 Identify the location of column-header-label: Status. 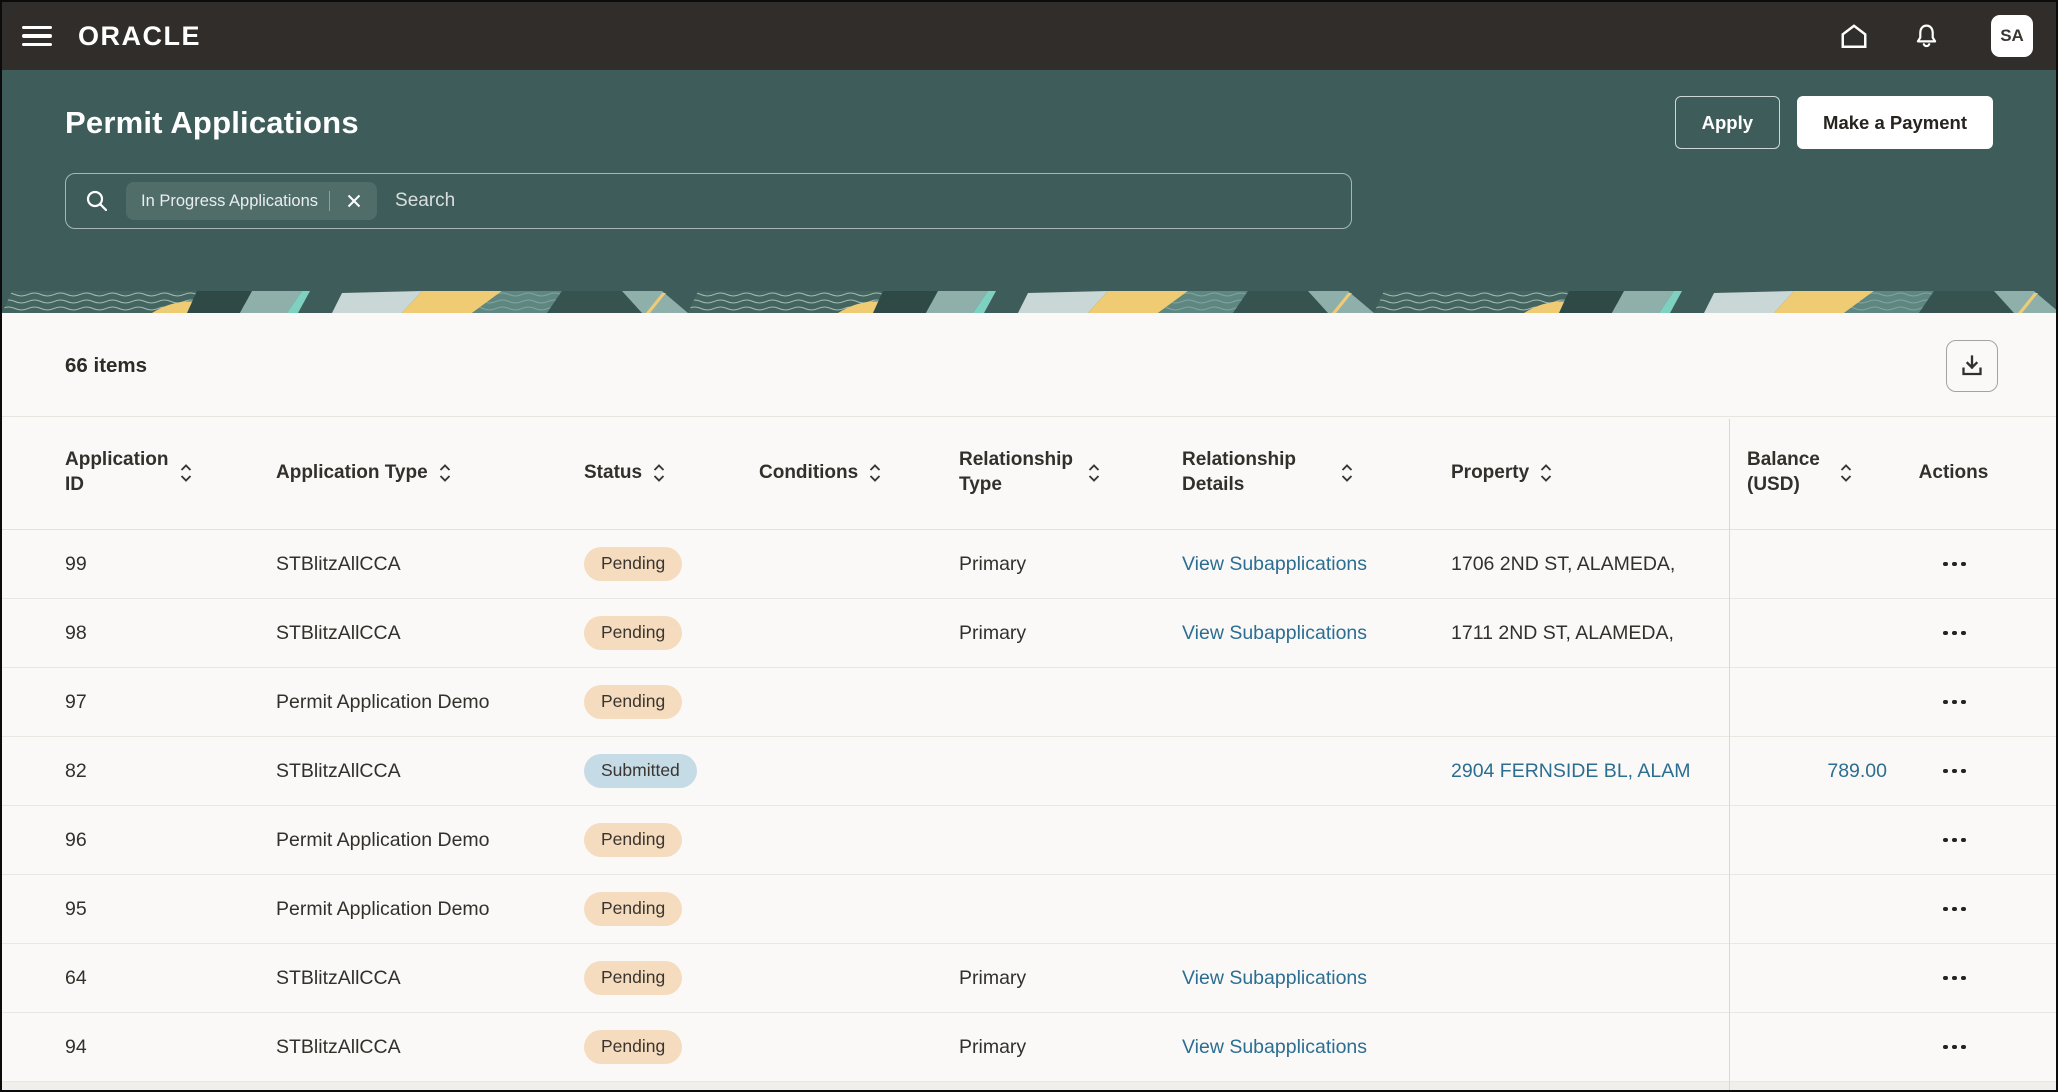
(613, 472).